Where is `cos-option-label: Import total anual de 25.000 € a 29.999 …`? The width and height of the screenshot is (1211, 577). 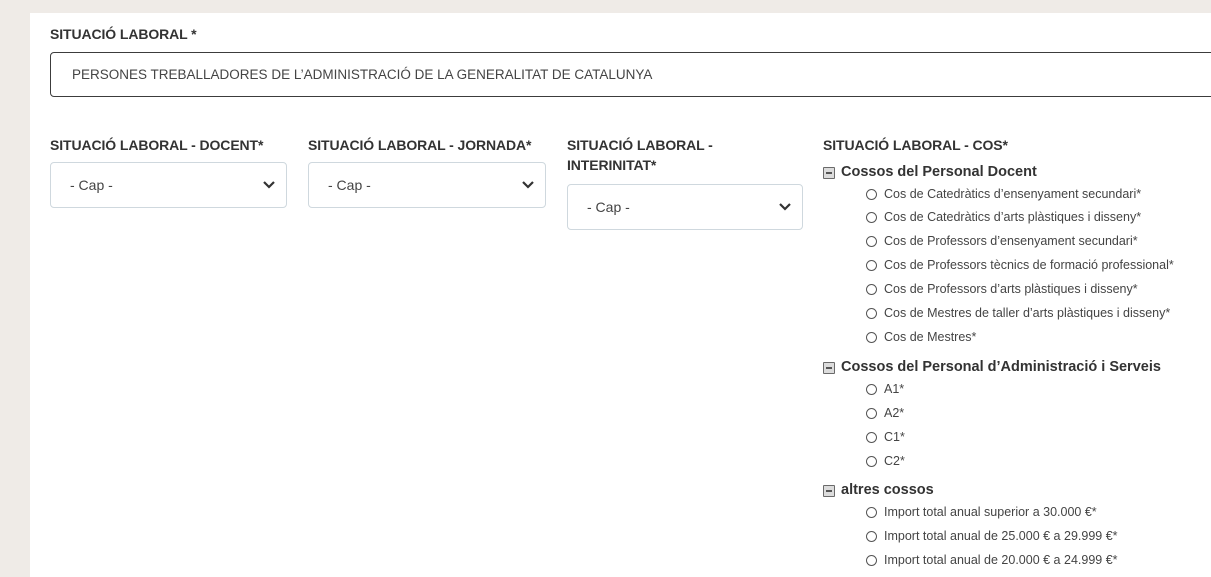 cos-option-label: Import total anual de 25.000 € a 29.999 … is located at coordinates (1001, 536).